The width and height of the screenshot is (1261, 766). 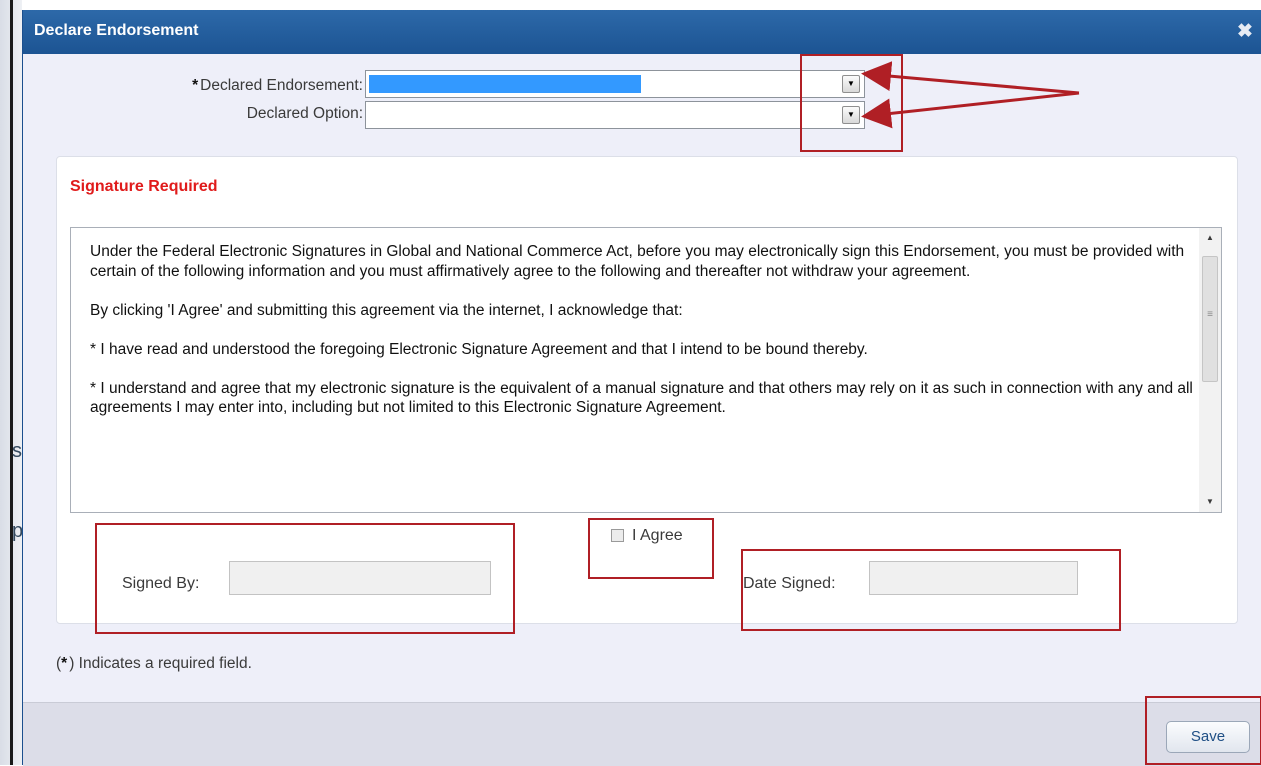 What do you see at coordinates (615, 115) in the screenshot?
I see `declared-option-select: ▼` at bounding box center [615, 115].